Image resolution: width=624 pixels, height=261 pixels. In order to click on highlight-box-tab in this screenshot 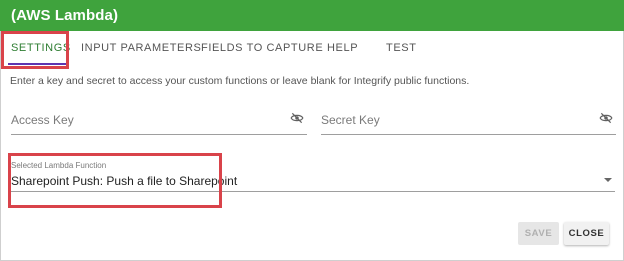, I will do `click(35, 50)`.